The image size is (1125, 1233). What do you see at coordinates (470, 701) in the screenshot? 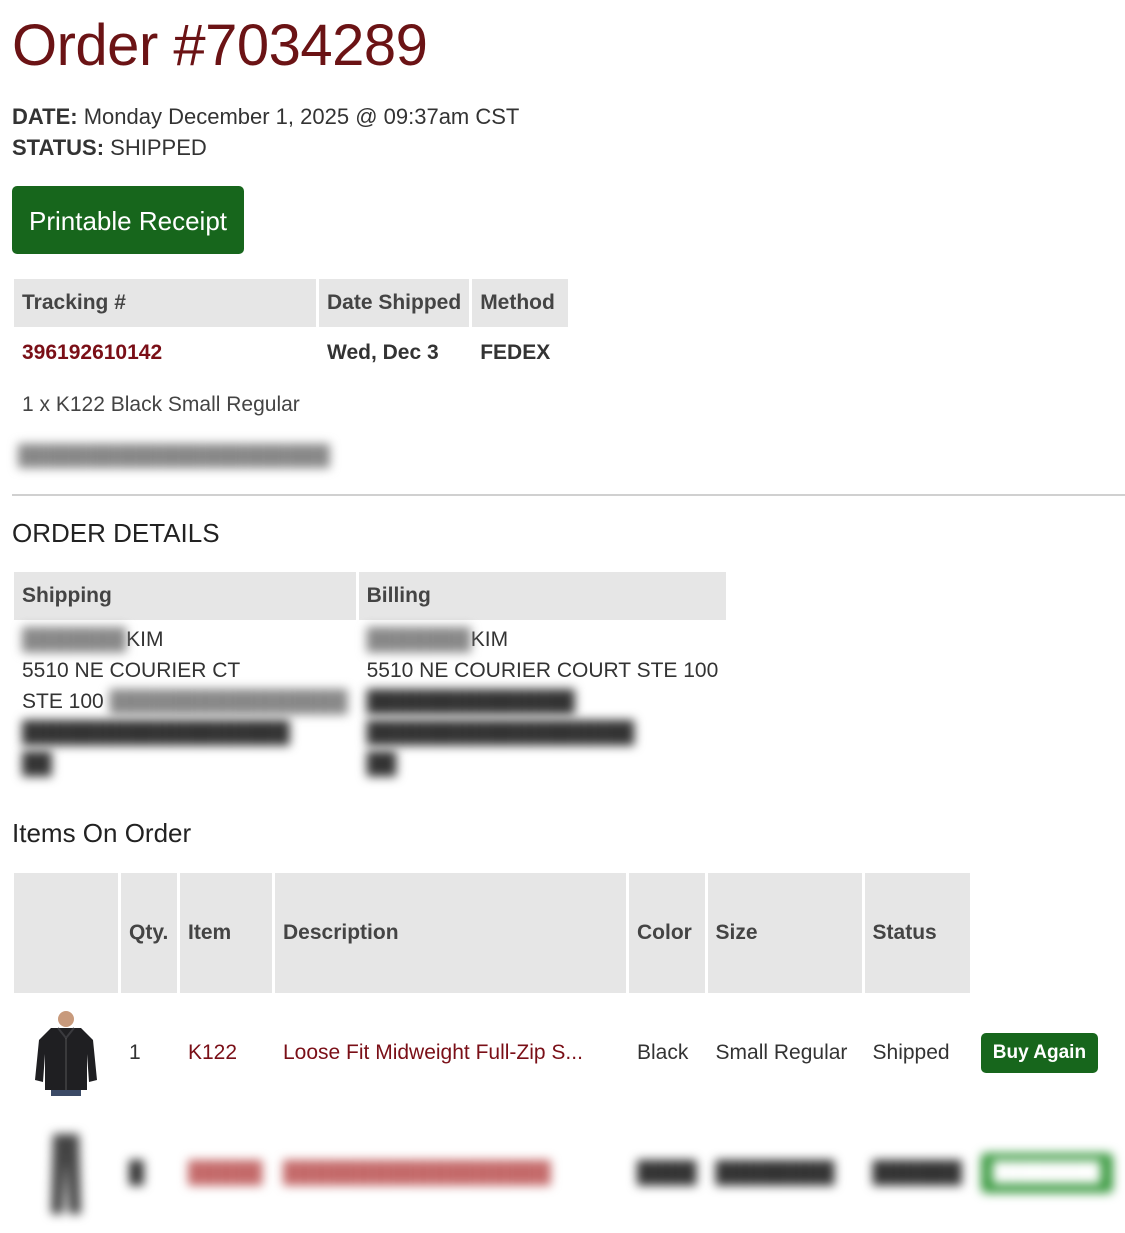
I see `redacted-text: ██████████████` at bounding box center [470, 701].